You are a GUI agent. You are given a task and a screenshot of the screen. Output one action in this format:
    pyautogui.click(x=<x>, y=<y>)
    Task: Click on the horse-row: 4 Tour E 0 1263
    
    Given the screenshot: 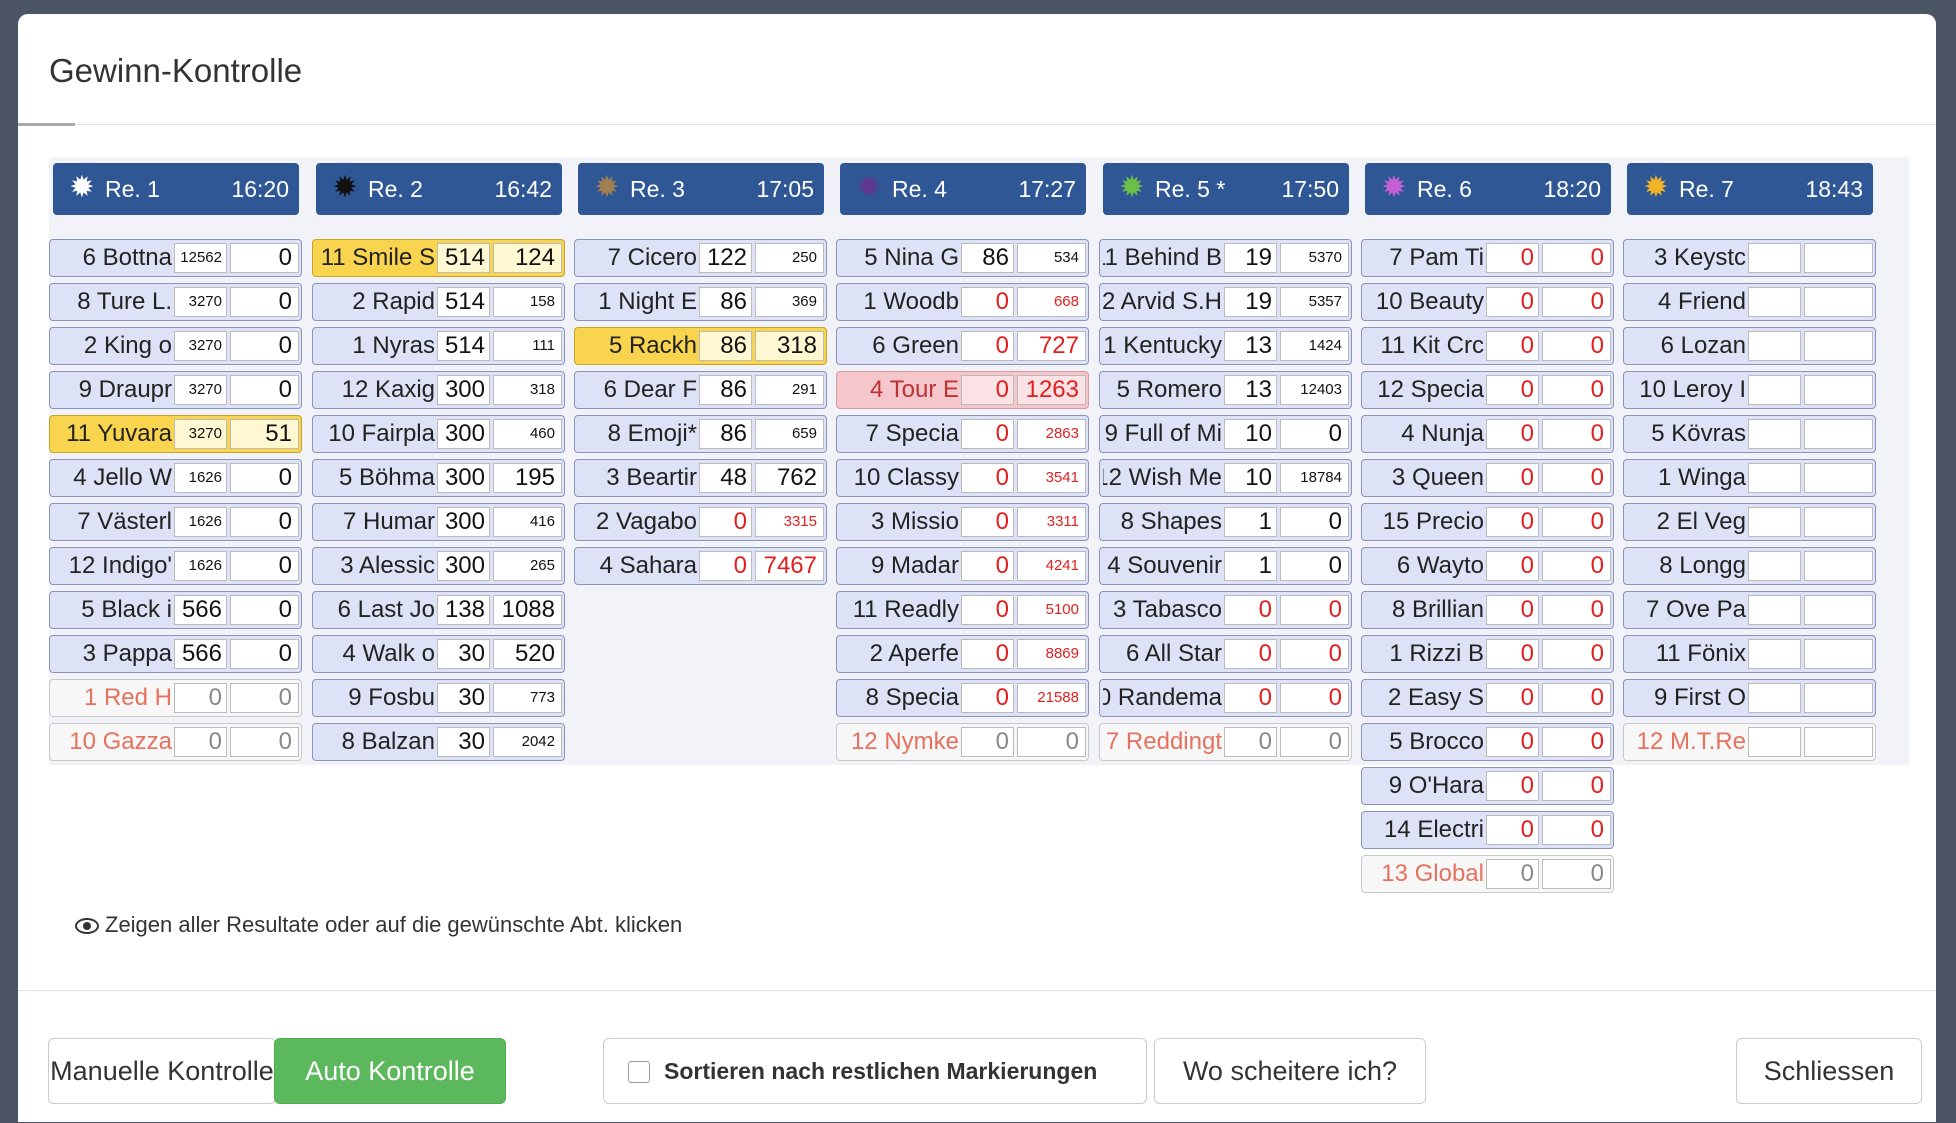 What is the action you would take?
    pyautogui.click(x=962, y=390)
    